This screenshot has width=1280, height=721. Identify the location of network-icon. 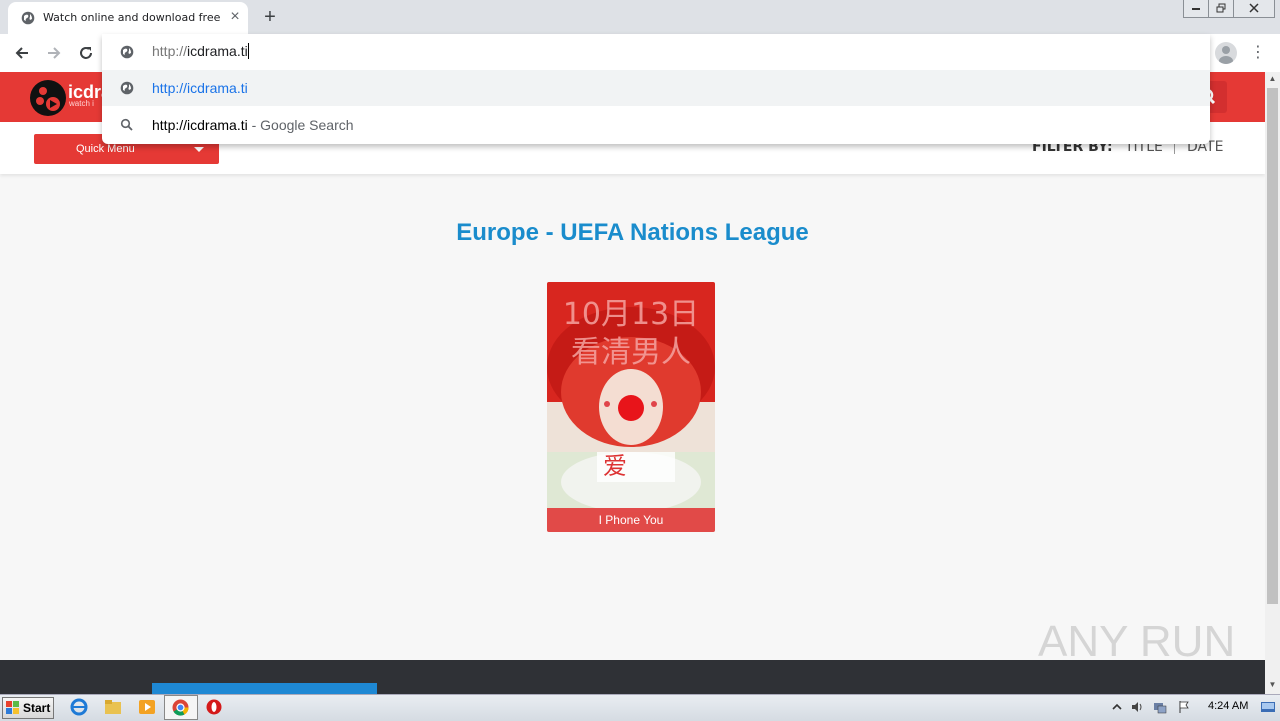
(1160, 707).